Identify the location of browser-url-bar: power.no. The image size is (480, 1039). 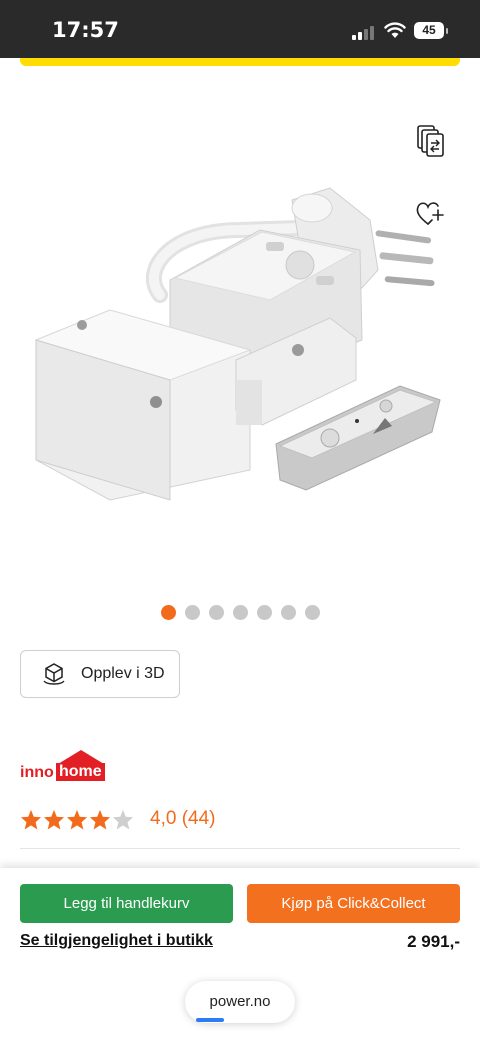
(240, 1002).